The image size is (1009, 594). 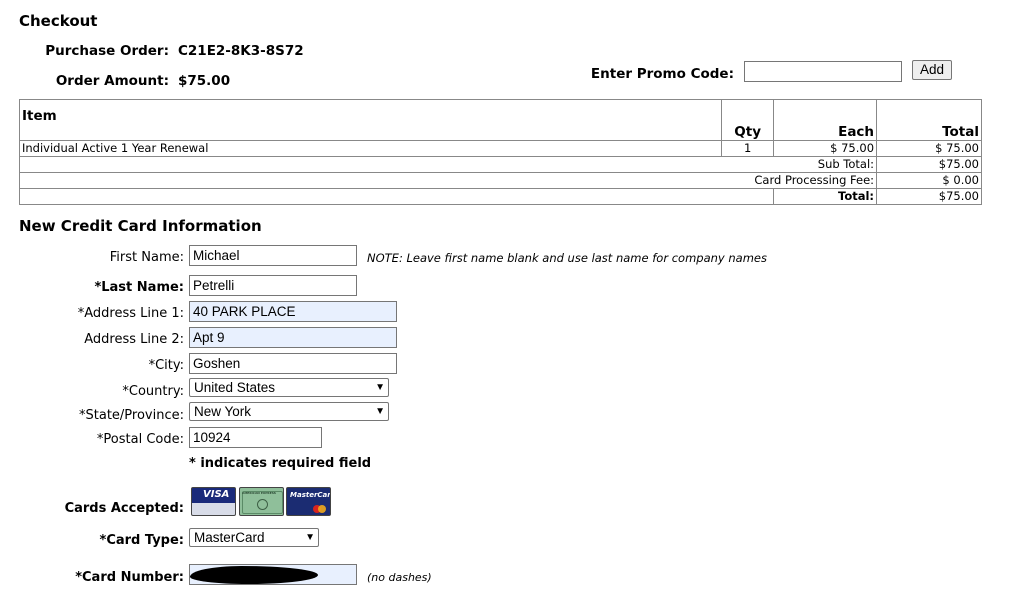 What do you see at coordinates (134, 339) in the screenshot?
I see `address2-label: Address Line 2:` at bounding box center [134, 339].